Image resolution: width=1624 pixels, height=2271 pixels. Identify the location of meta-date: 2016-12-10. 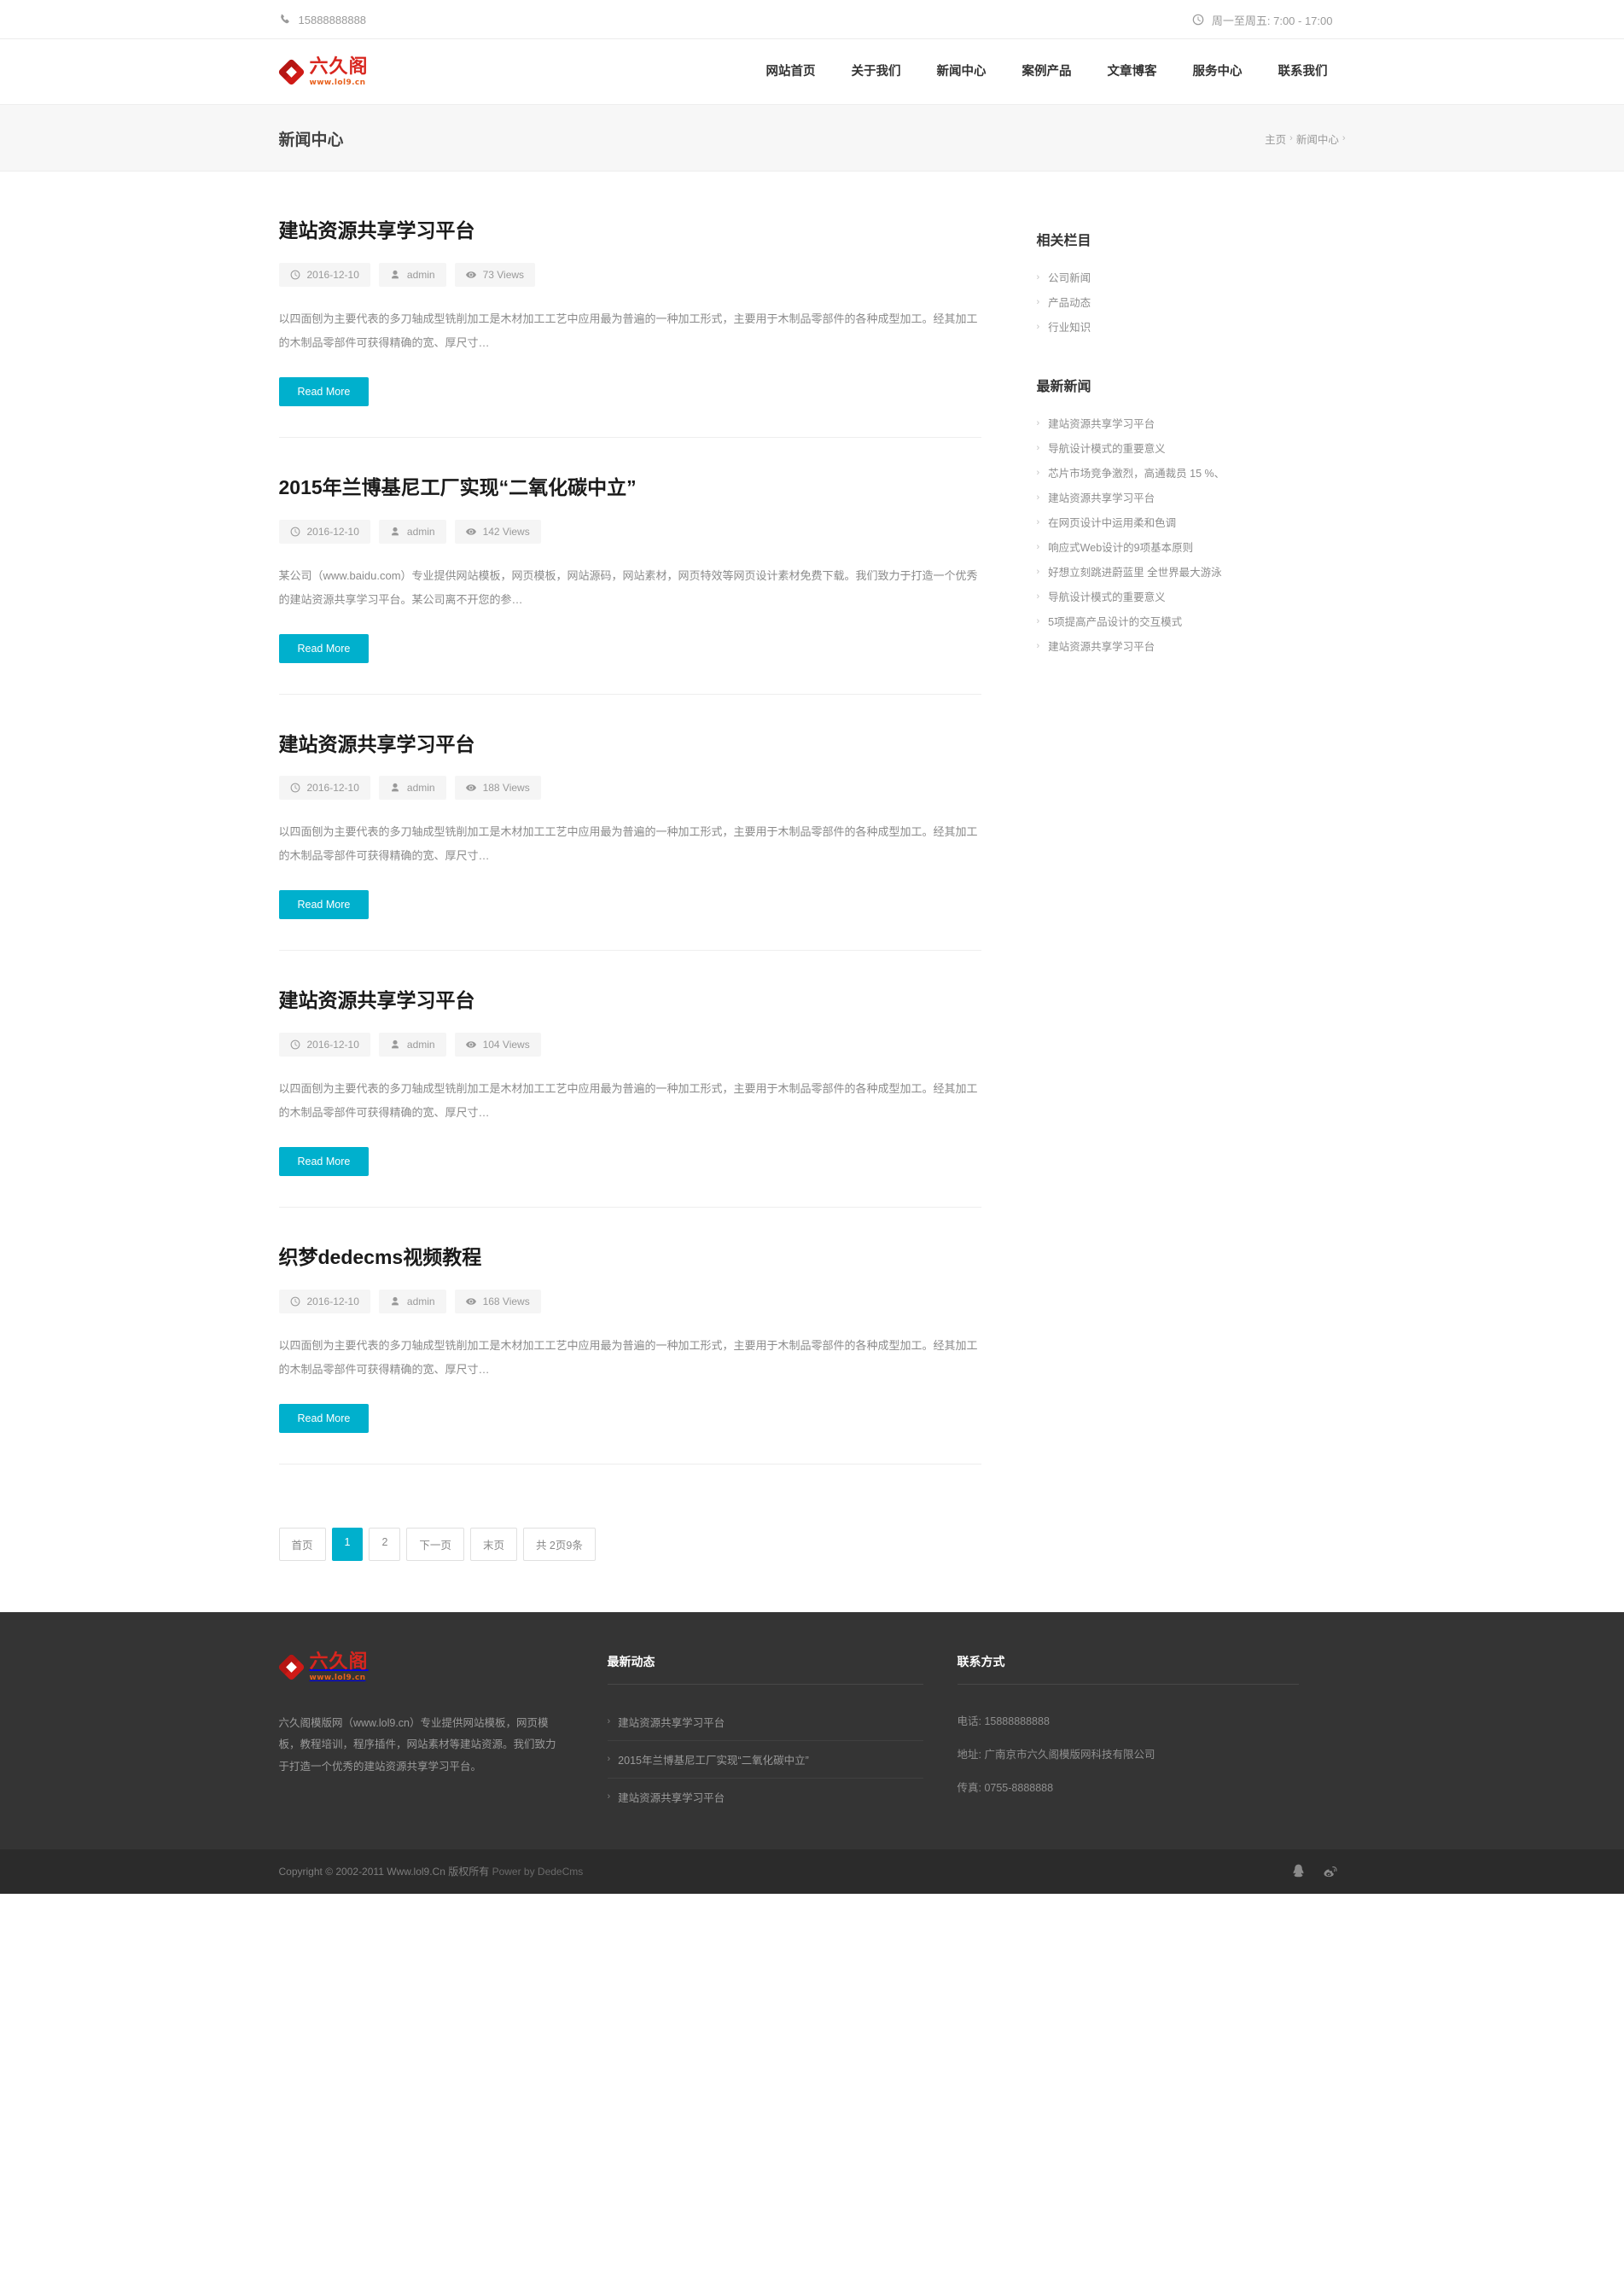
(324, 1045).